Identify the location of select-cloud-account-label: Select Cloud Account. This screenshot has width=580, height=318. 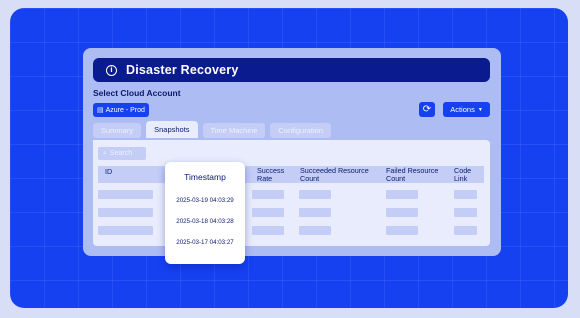
(137, 93).